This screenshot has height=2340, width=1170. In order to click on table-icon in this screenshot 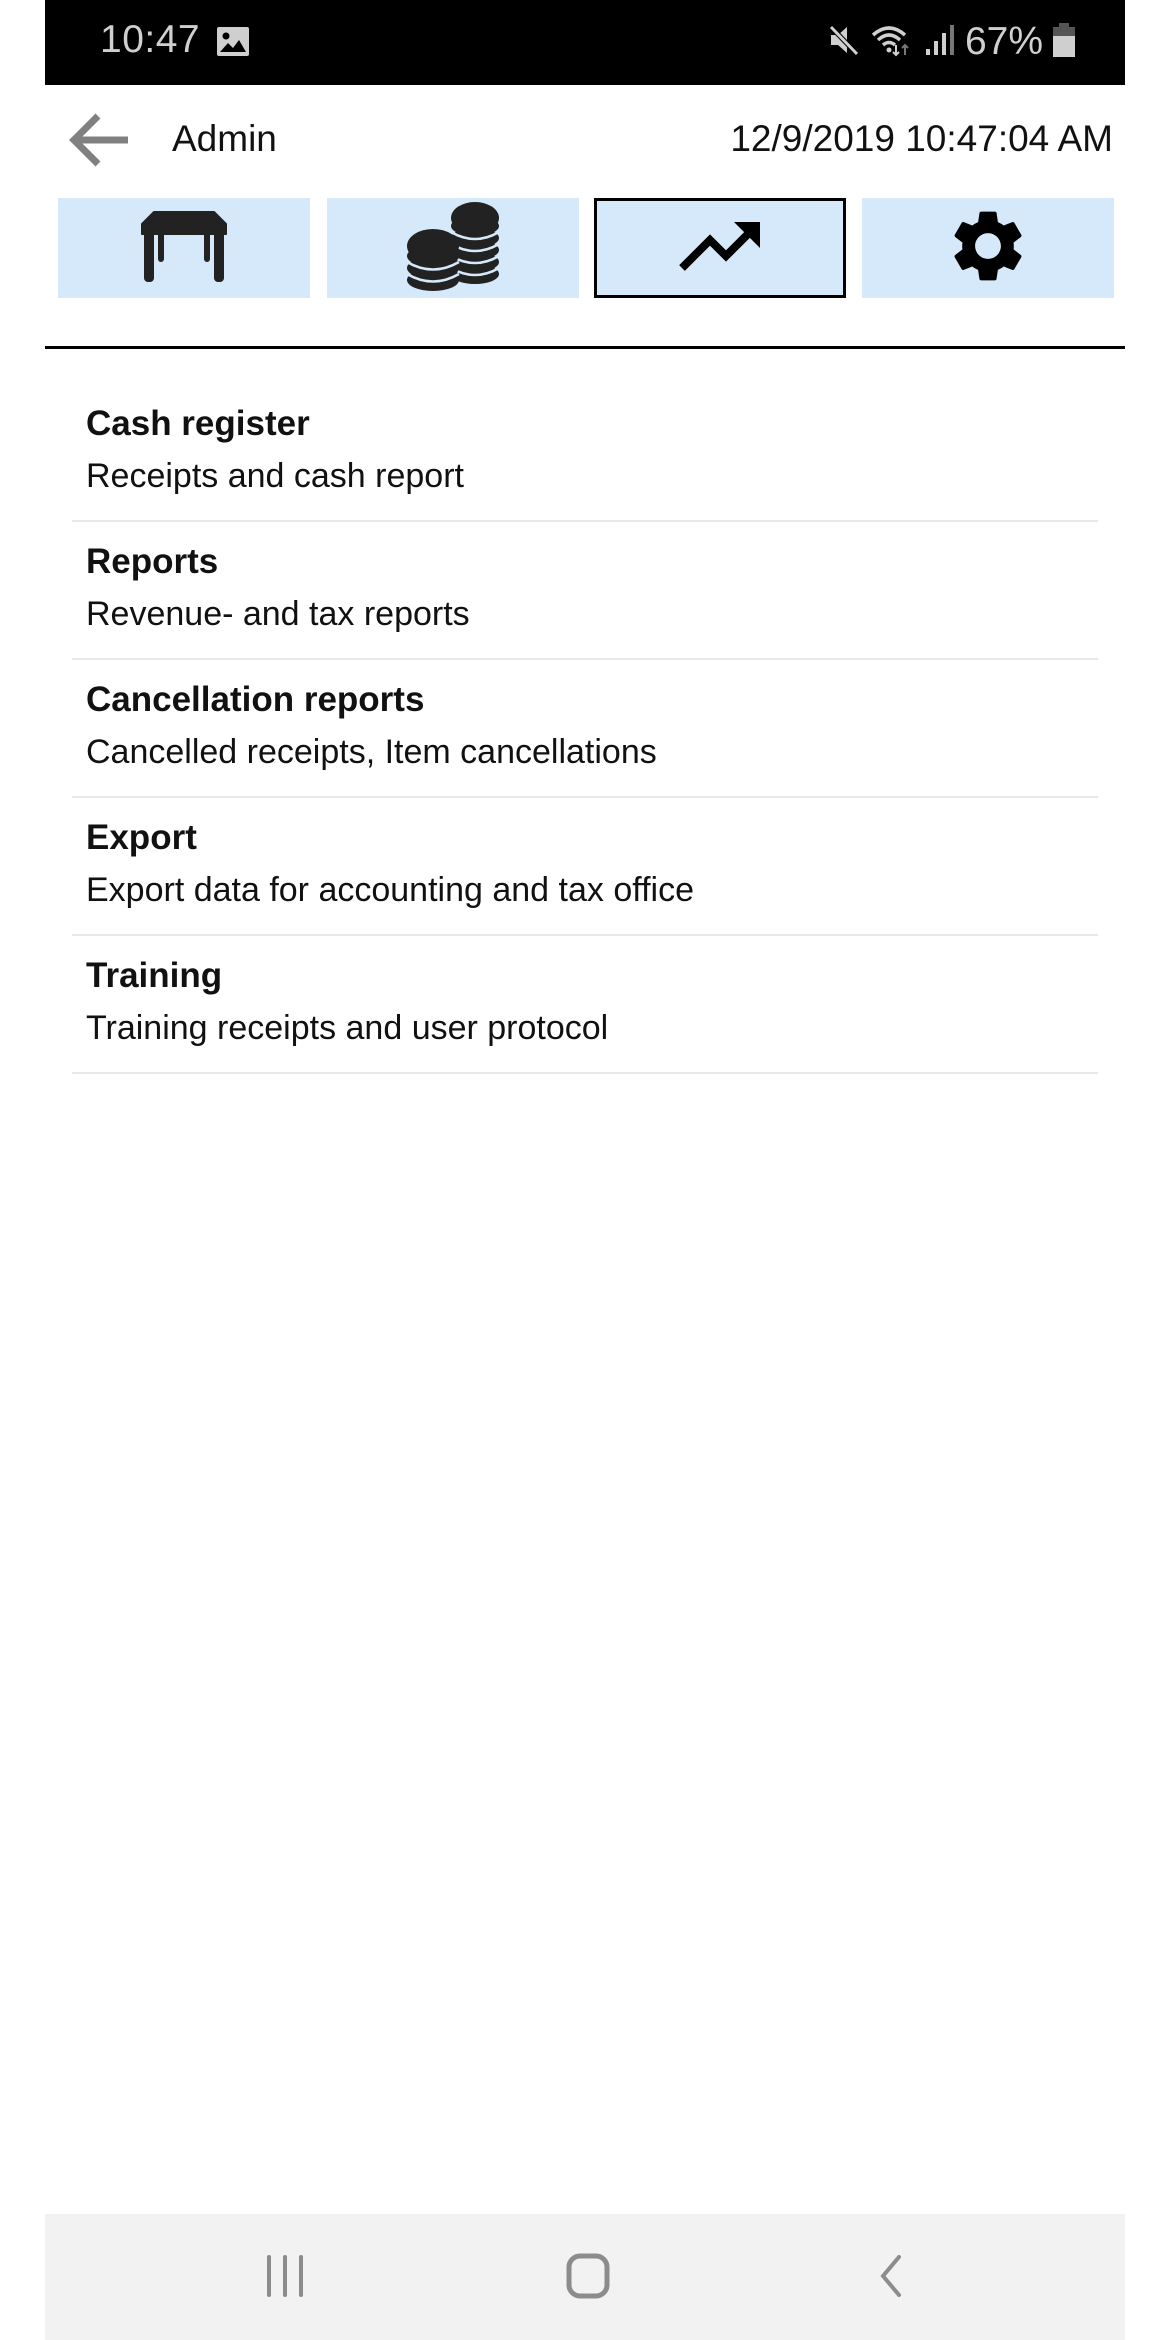, I will do `click(184, 248)`.